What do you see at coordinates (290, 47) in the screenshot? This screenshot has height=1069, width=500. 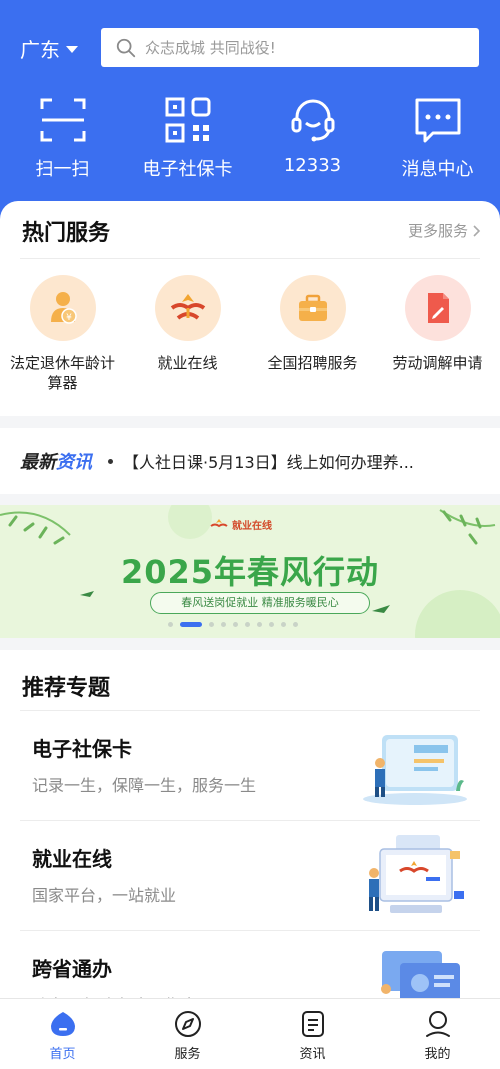 I see `search-bar: 众志成城 共同战役!` at bounding box center [290, 47].